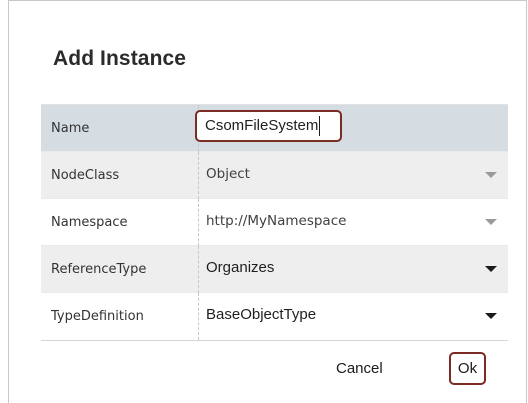 This screenshot has width=528, height=403. I want to click on ok-button: Ok, so click(467, 368).